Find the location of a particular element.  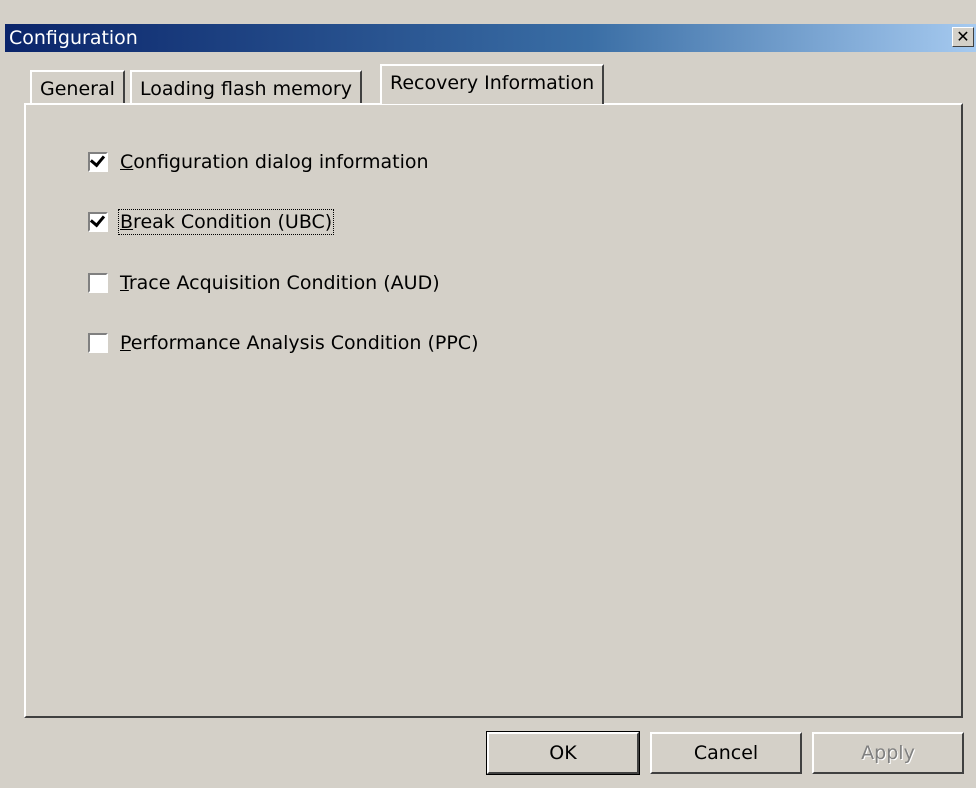

ok-button: OK is located at coordinates (563, 753).